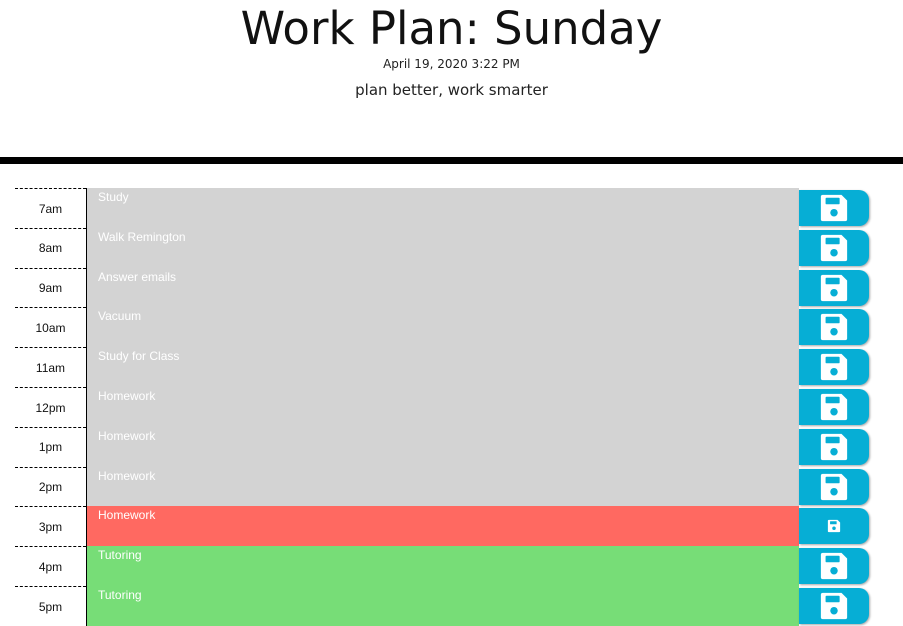 This screenshot has width=903, height=626. What do you see at coordinates (50, 486) in the screenshot?
I see `hour-label: 2pm` at bounding box center [50, 486].